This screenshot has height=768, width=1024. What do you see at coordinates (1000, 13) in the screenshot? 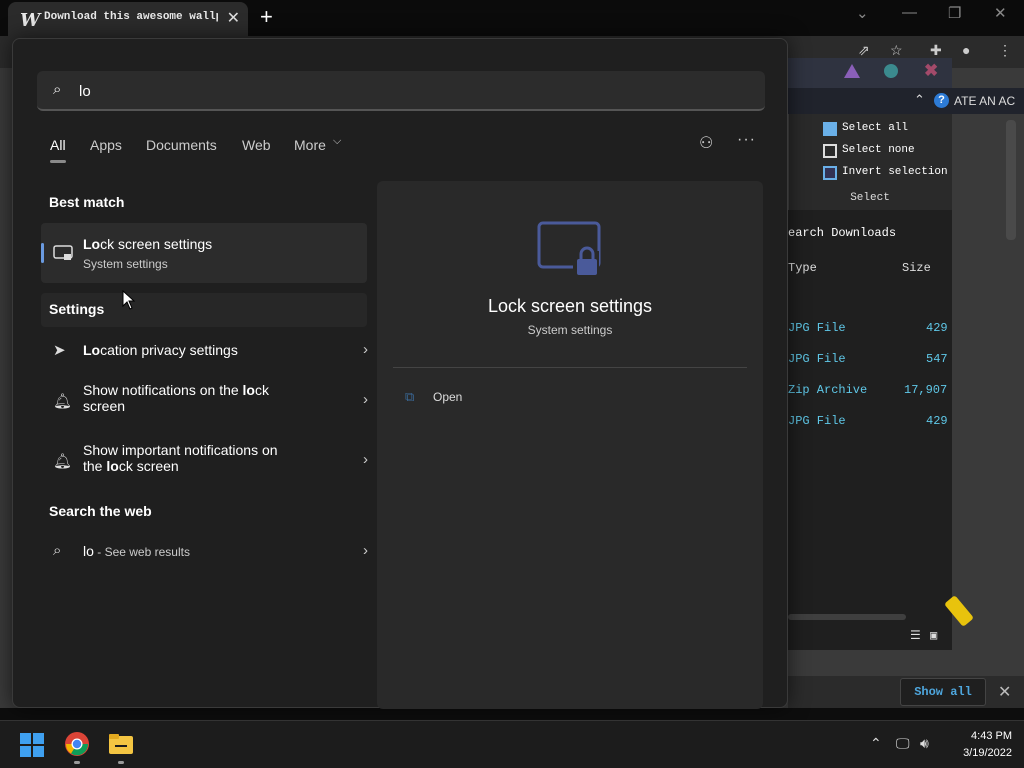
I see `close-window-button: ✕` at bounding box center [1000, 13].